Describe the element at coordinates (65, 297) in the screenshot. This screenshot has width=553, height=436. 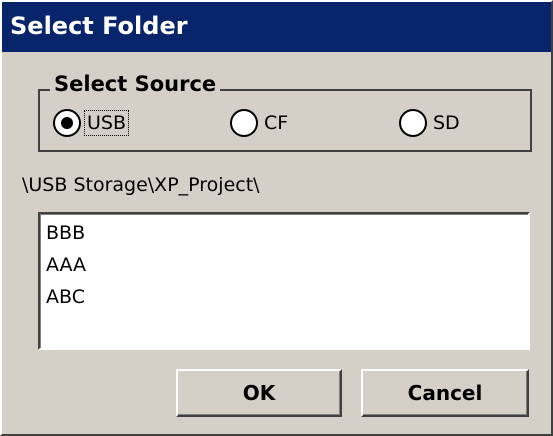
I see `list-item: ABC` at that location.